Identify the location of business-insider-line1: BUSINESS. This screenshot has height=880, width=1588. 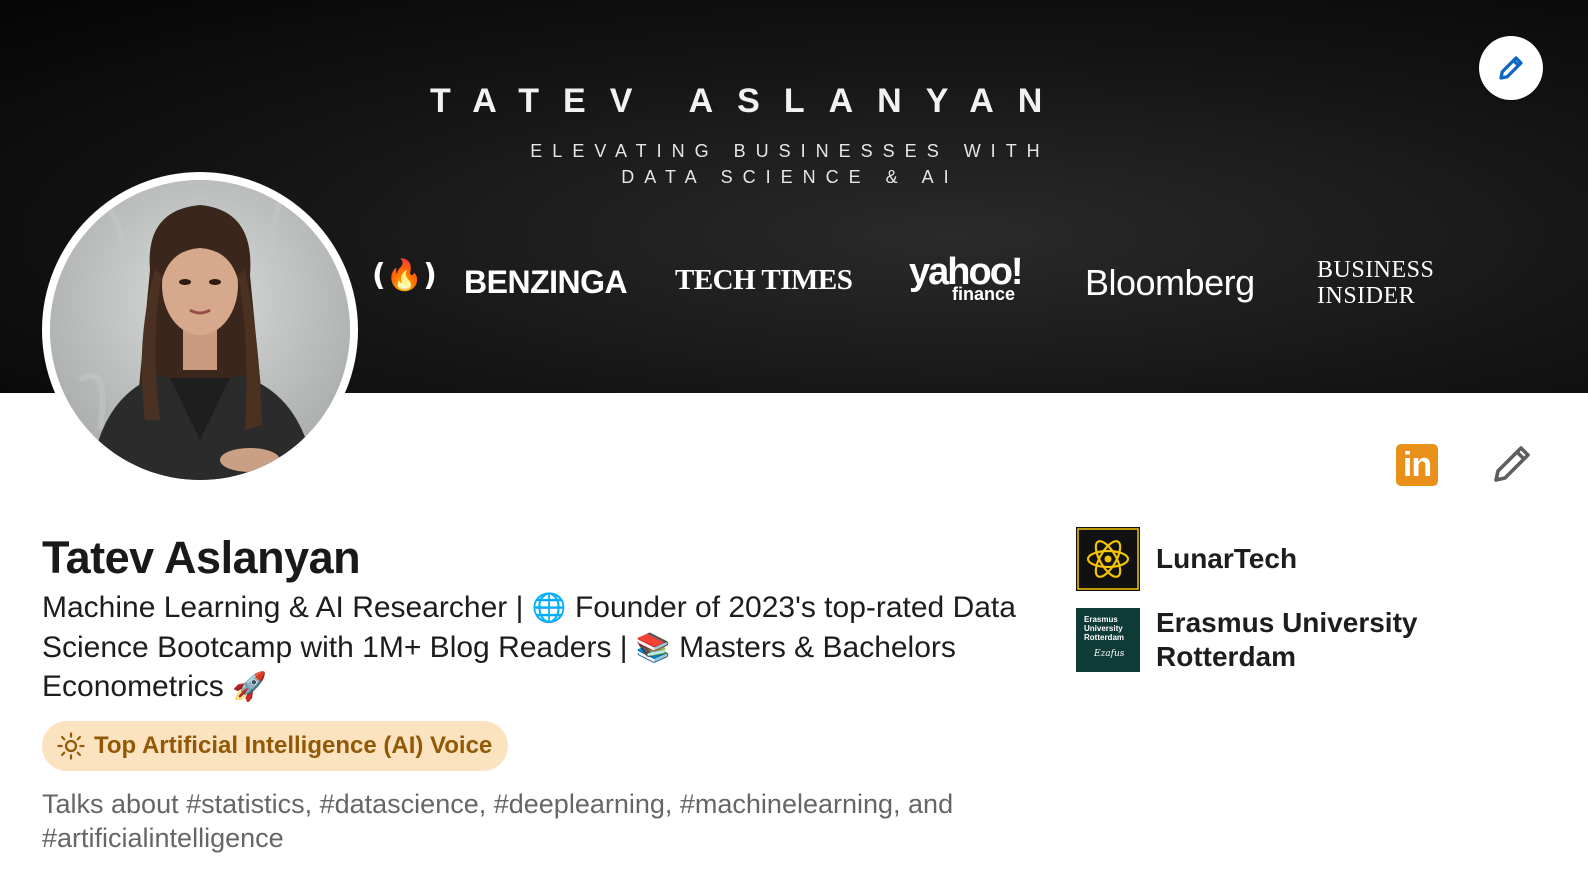
(1376, 270).